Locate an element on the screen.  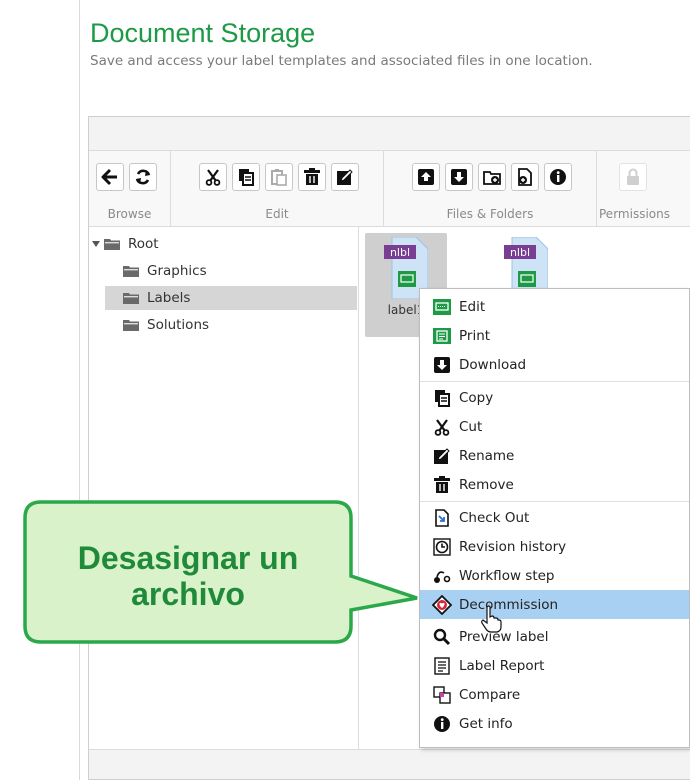
rename-button is located at coordinates (345, 177).